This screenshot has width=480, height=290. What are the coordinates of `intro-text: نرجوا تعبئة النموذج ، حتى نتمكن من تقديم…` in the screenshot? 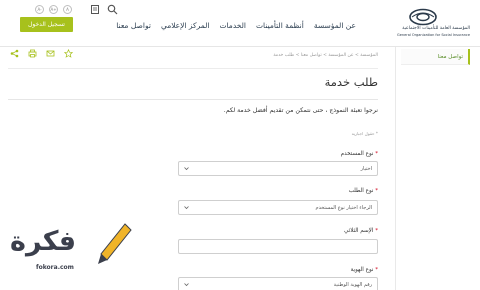 It's located at (300, 110).